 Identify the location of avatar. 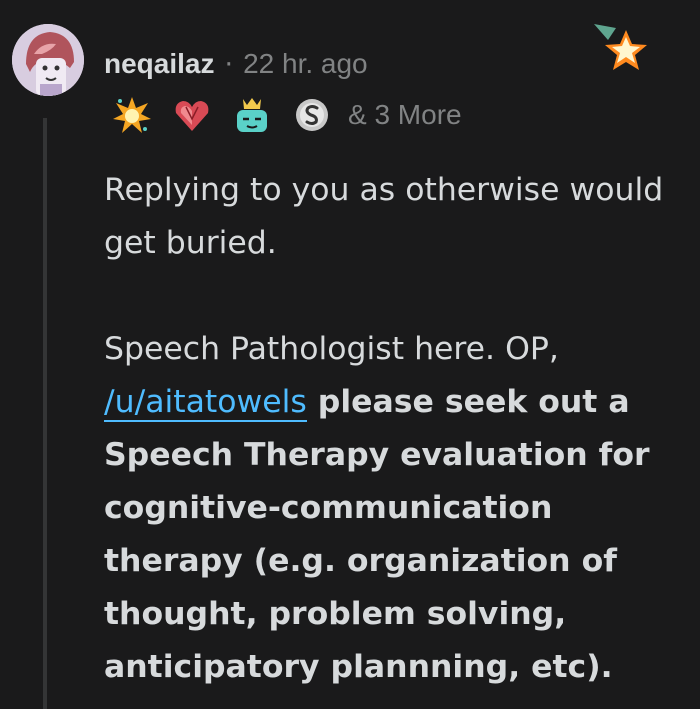
(48, 60).